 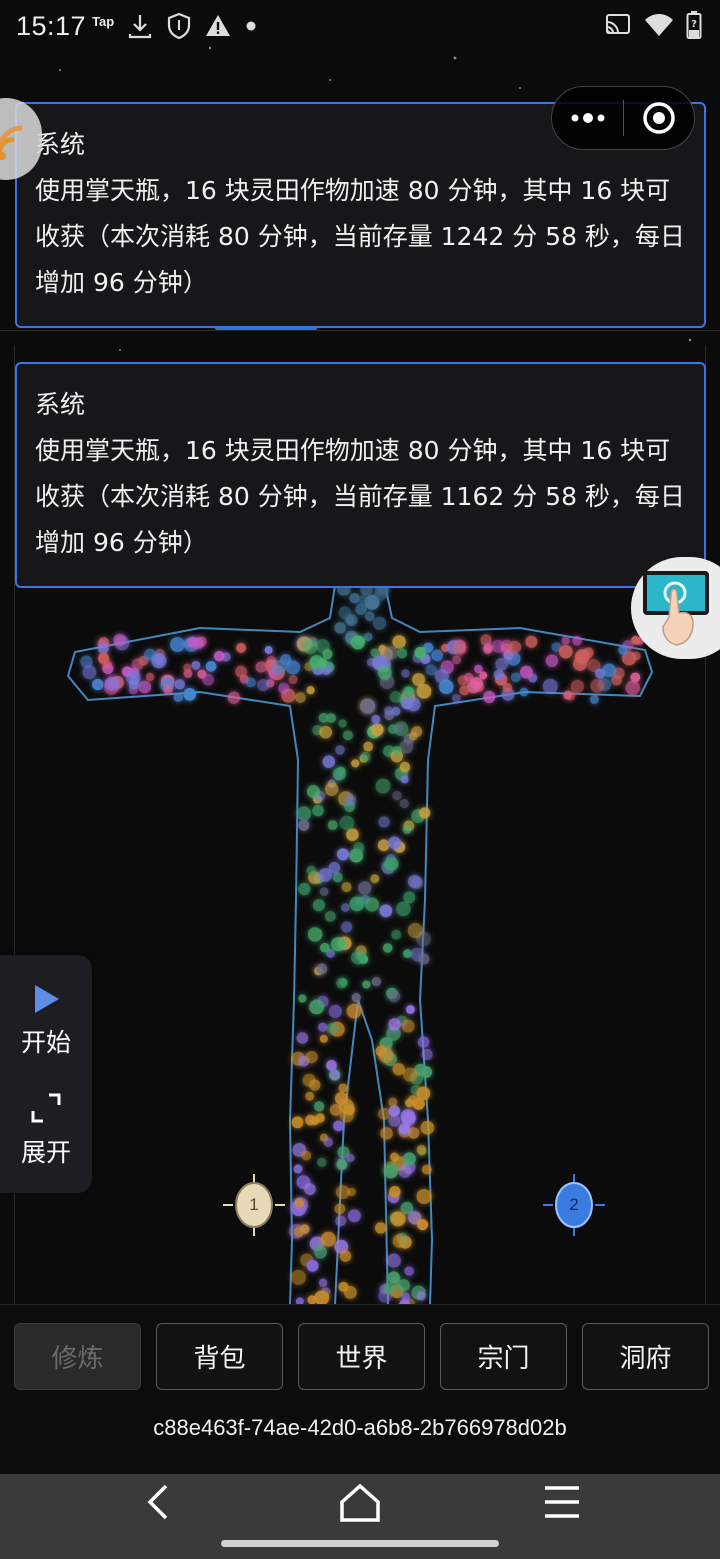 What do you see at coordinates (562, 1502) in the screenshot?
I see `menu-icon` at bounding box center [562, 1502].